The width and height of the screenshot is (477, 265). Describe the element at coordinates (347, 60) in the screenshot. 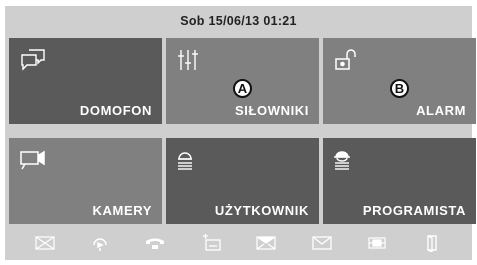

I see `unlocked-padlock-icon` at that location.